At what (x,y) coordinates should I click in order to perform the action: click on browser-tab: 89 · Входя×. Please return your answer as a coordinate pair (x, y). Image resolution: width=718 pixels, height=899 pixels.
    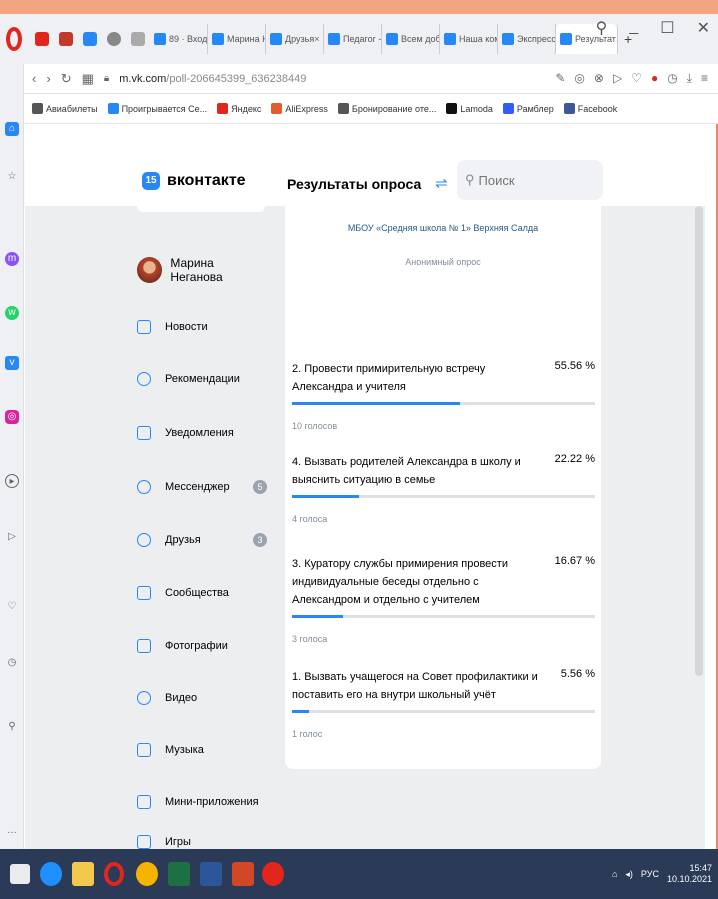
    Looking at the image, I should click on (179, 39).